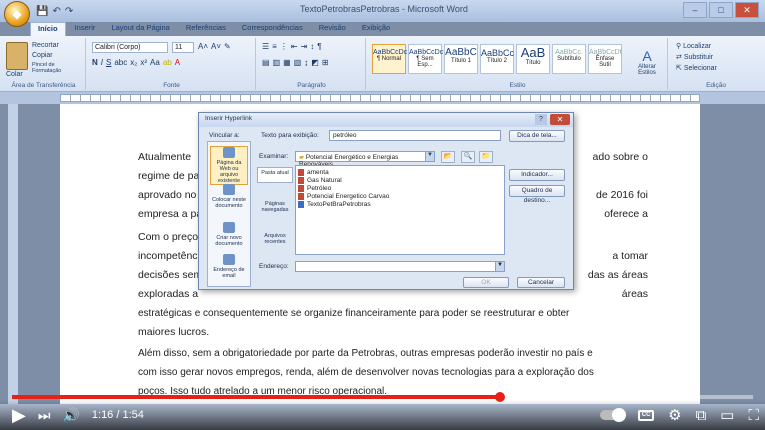  What do you see at coordinates (48, 29) in the screenshot?
I see `tab-inicio: Início` at bounding box center [48, 29].